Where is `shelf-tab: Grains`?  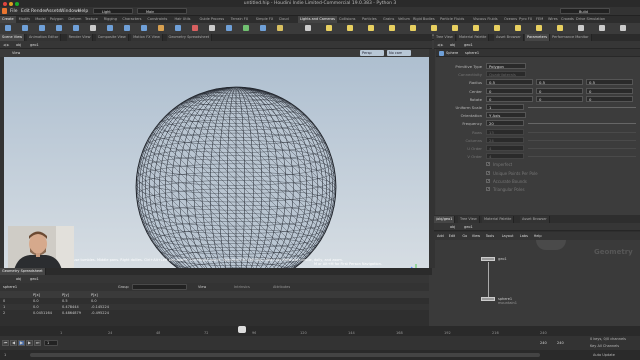
shelf-tab: Grains is located at coordinates (388, 19).